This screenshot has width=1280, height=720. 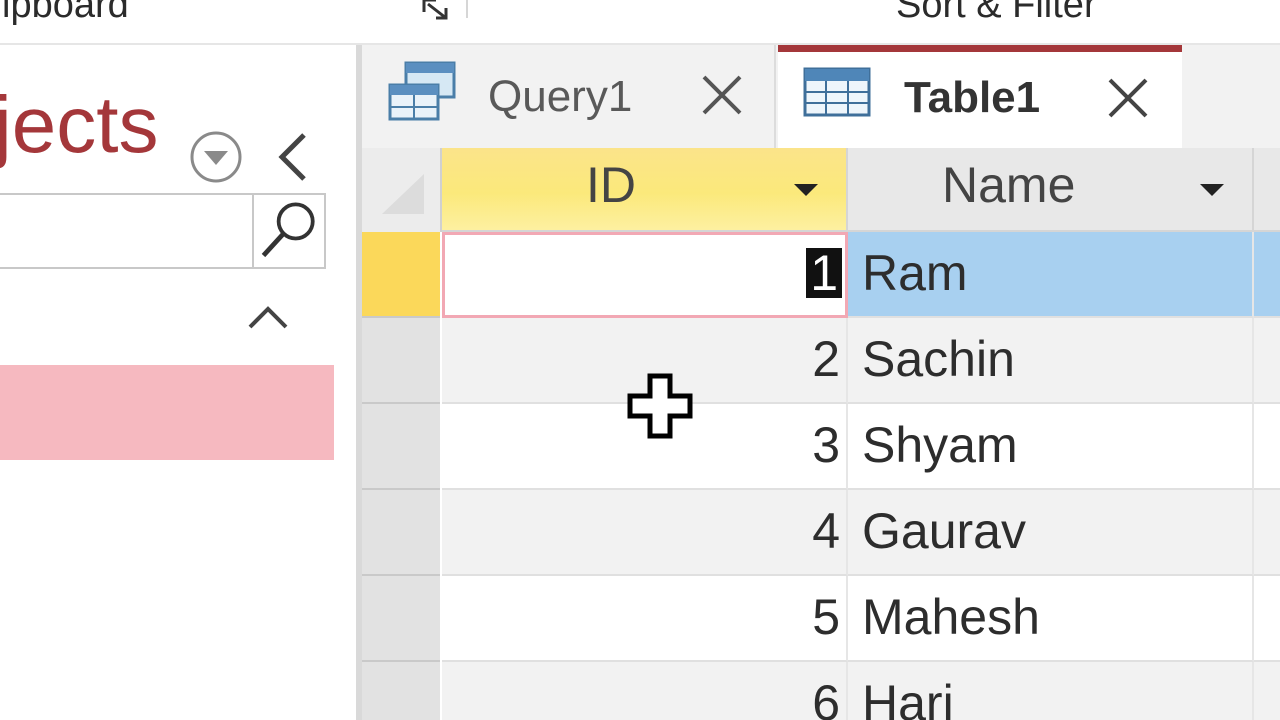 I want to click on column-header-next, so click(x=1267, y=190).